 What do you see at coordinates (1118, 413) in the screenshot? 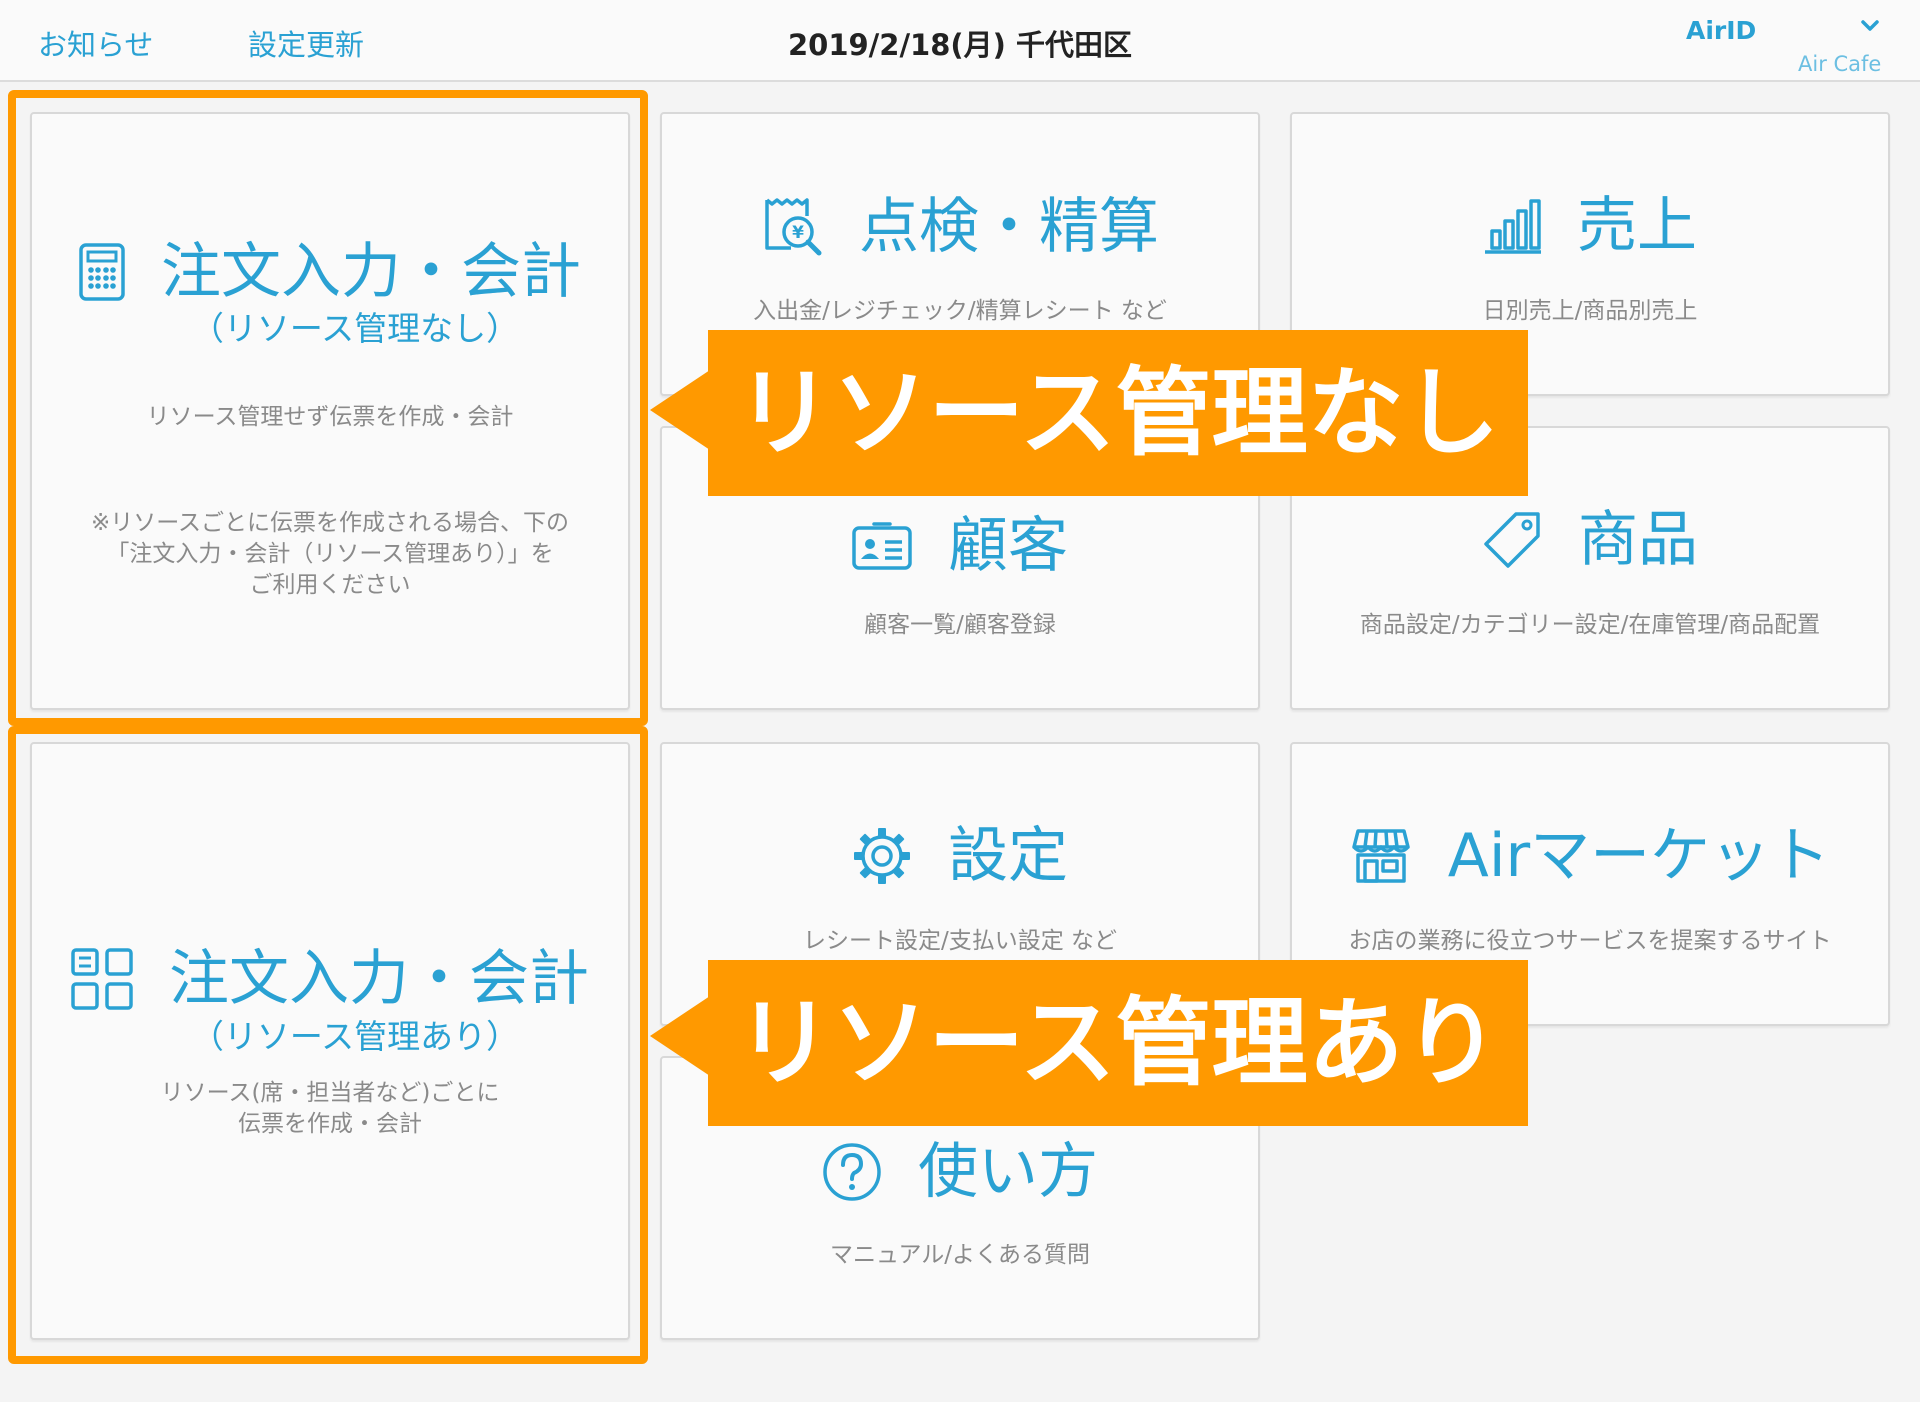
I see `callout-no-resource: リソース管理なし` at bounding box center [1118, 413].